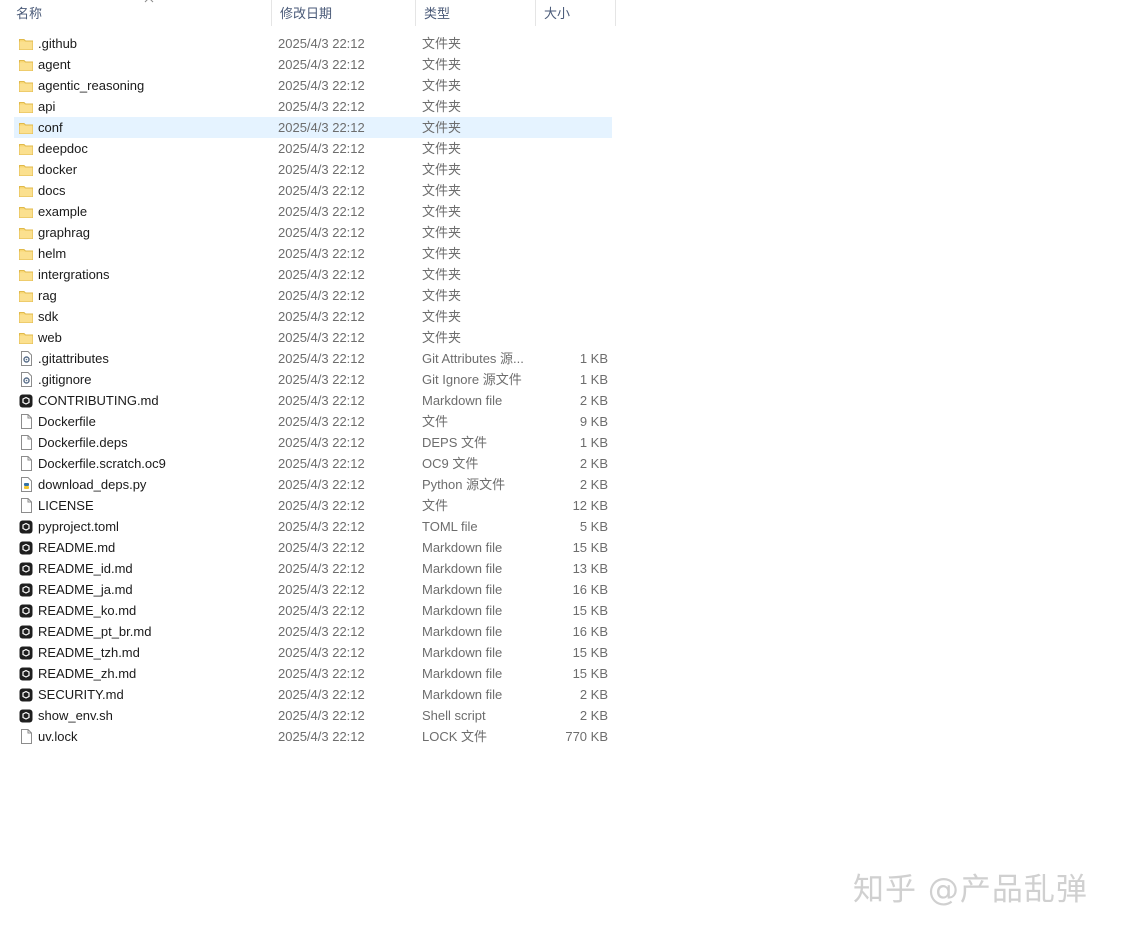 The image size is (1123, 932). I want to click on column-header-size: 大小, so click(576, 13).